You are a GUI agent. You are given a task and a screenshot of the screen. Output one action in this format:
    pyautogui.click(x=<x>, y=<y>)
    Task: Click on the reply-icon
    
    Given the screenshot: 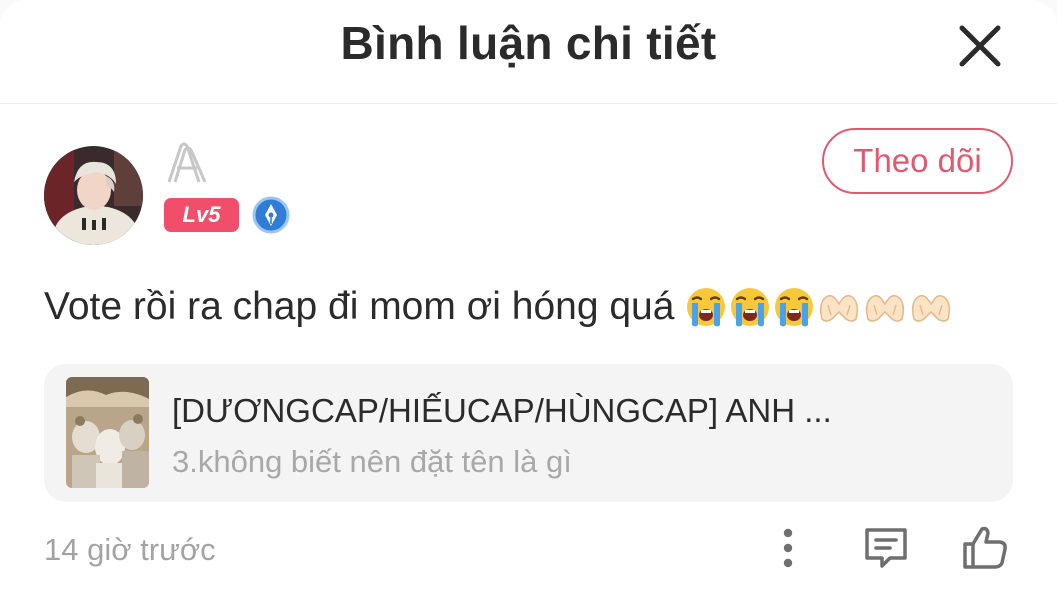 What is the action you would take?
    pyautogui.click(x=886, y=548)
    